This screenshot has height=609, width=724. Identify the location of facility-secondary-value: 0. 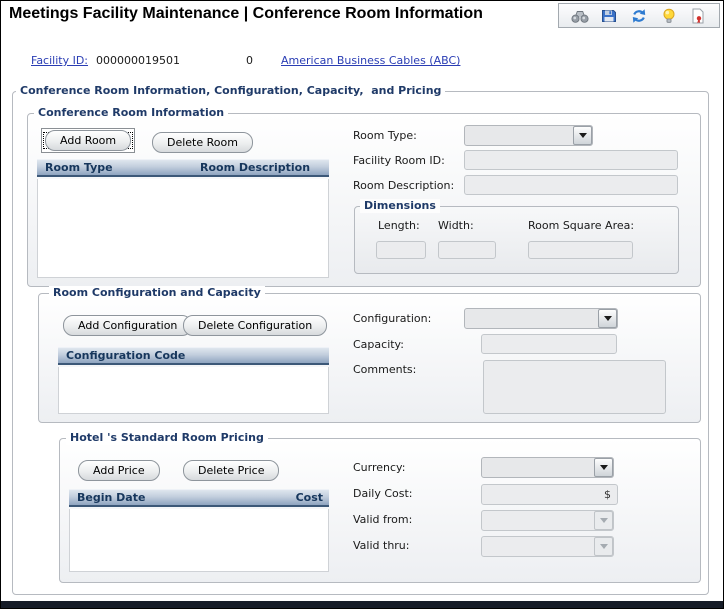
(249, 60).